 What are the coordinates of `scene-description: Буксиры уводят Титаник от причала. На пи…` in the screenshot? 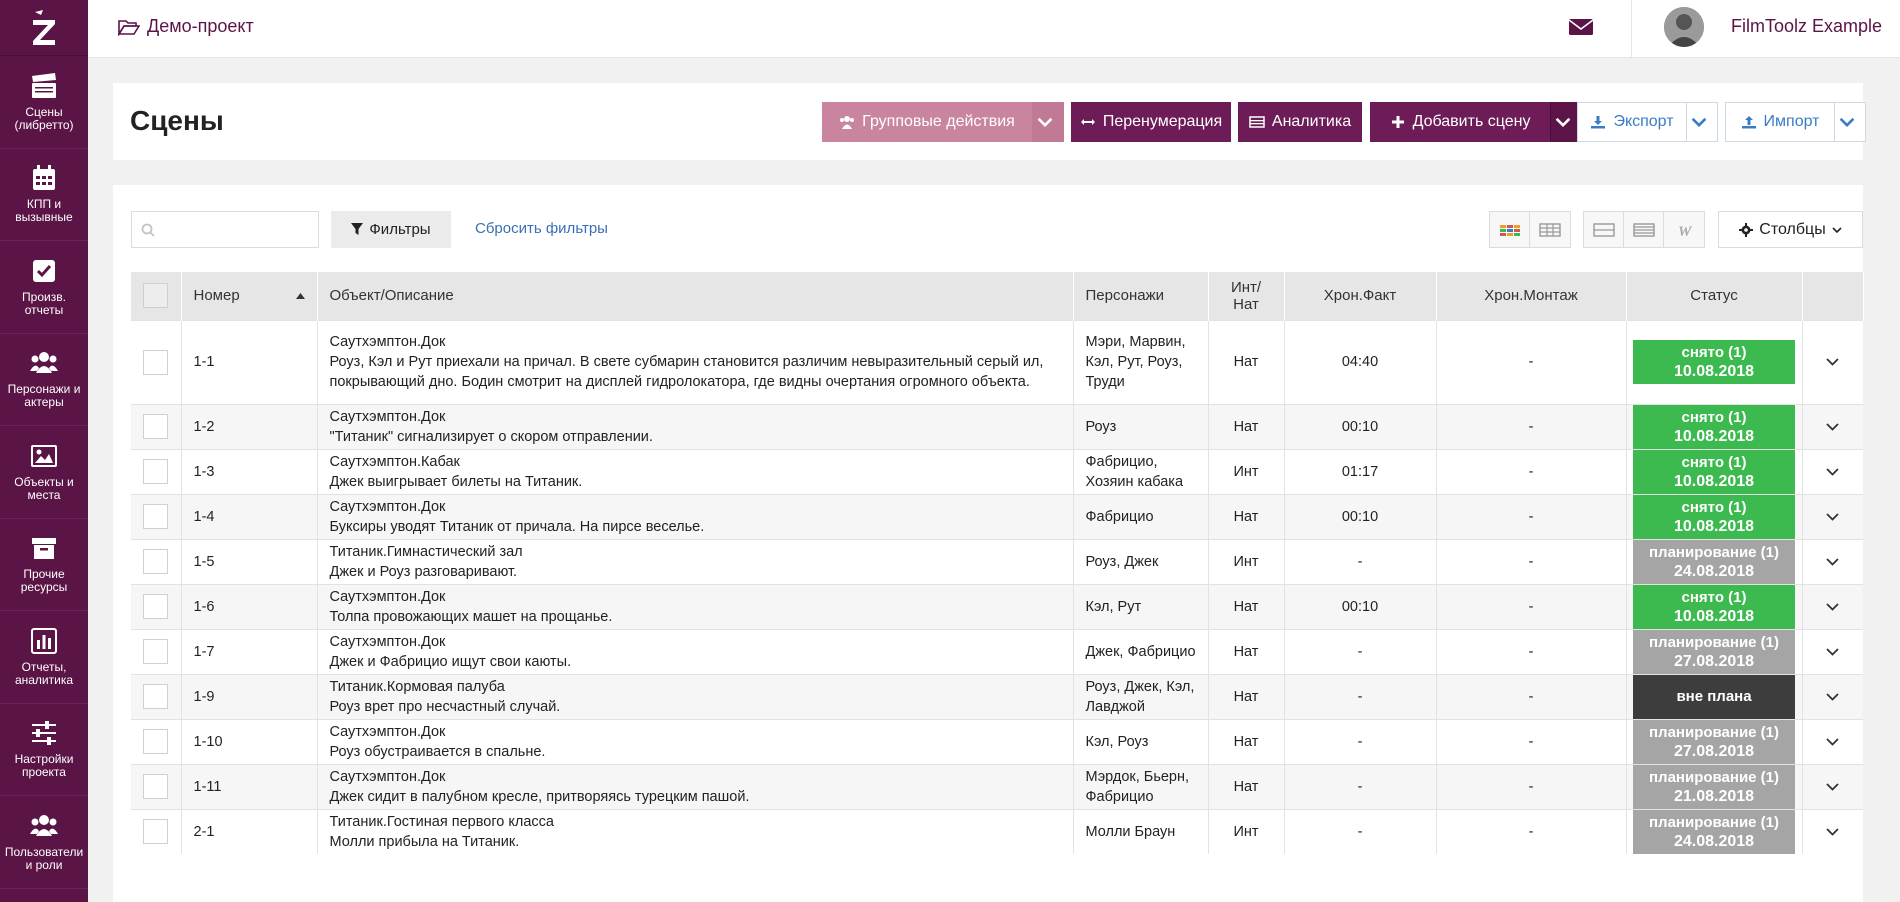 It's located at (517, 526).